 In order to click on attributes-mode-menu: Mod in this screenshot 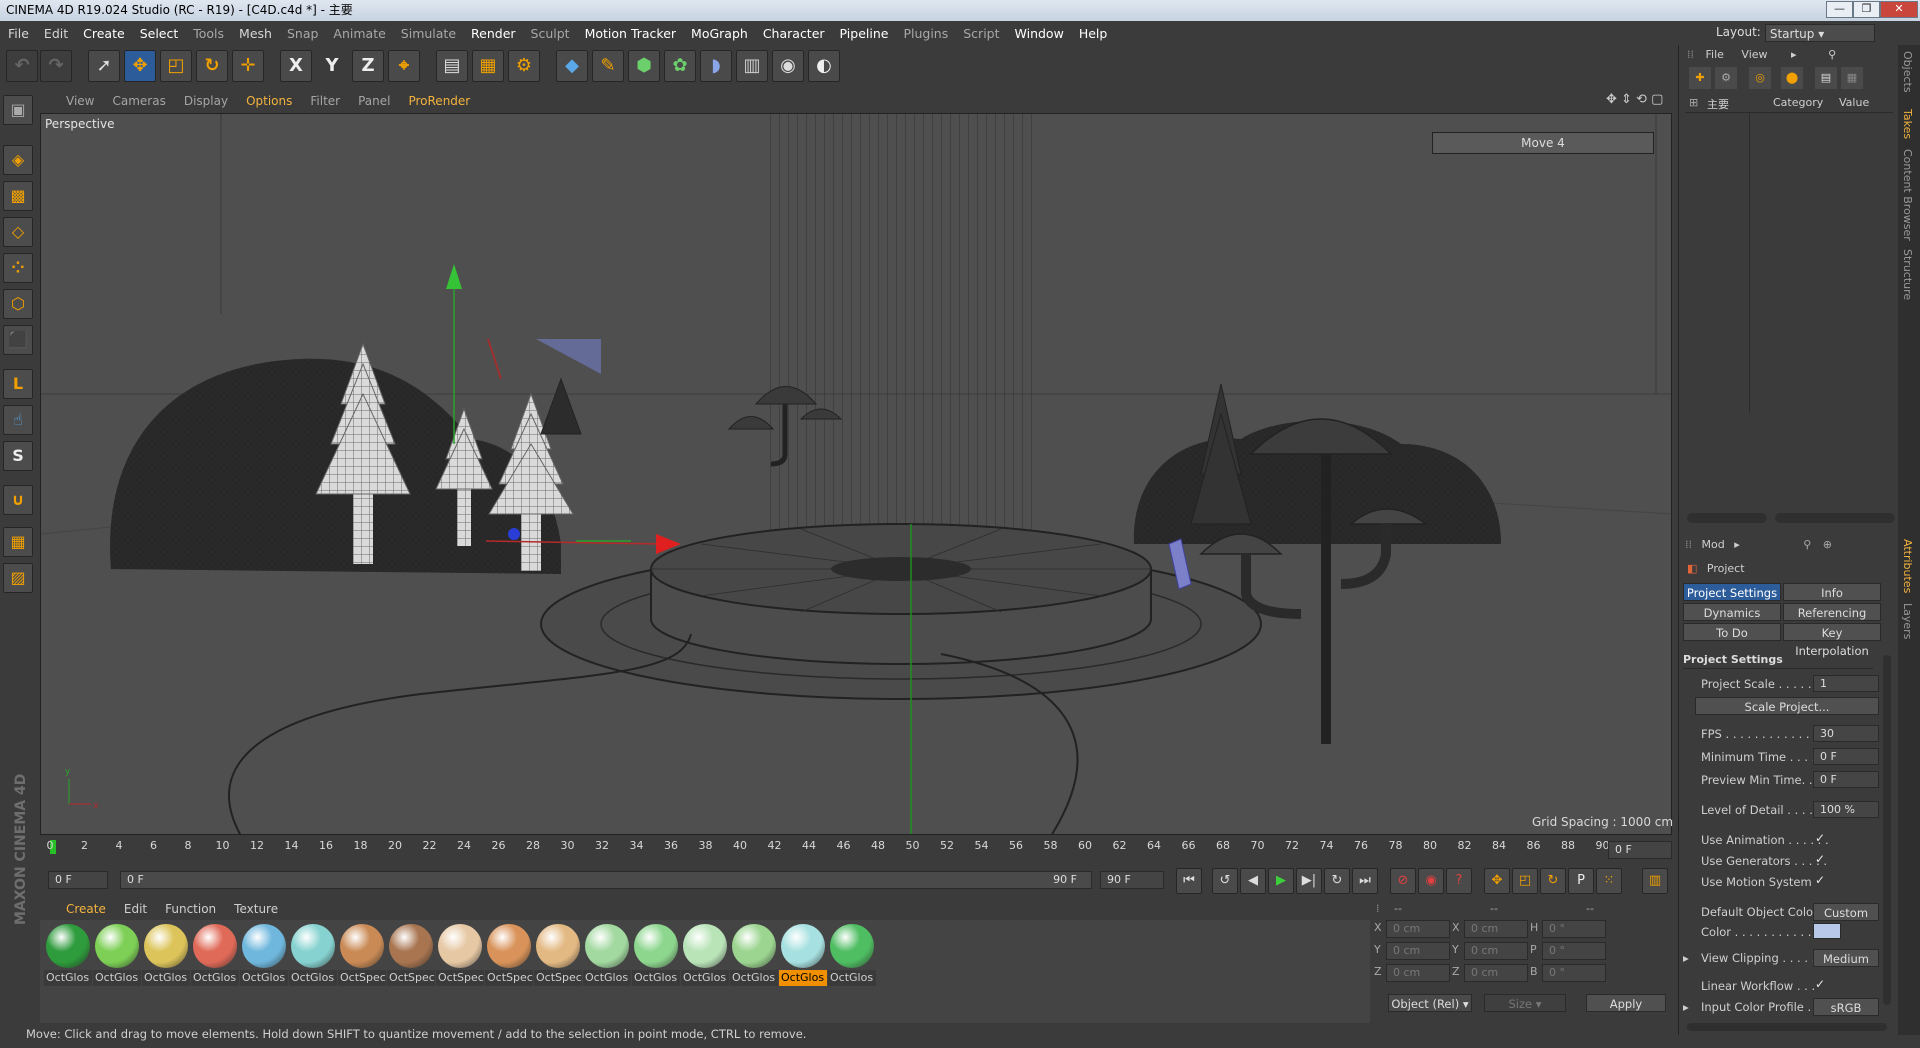, I will do `click(1713, 544)`.